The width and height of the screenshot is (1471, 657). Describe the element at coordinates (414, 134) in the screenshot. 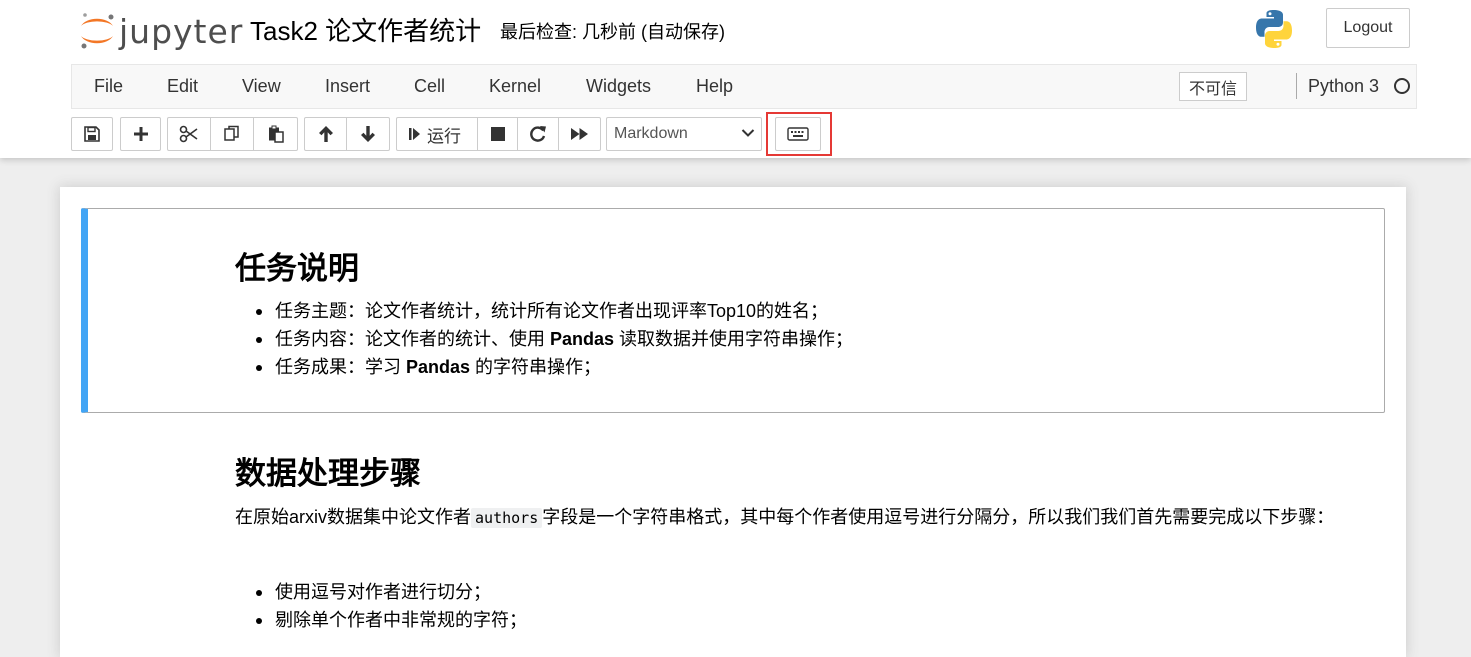

I see `step-forward-icon` at that location.